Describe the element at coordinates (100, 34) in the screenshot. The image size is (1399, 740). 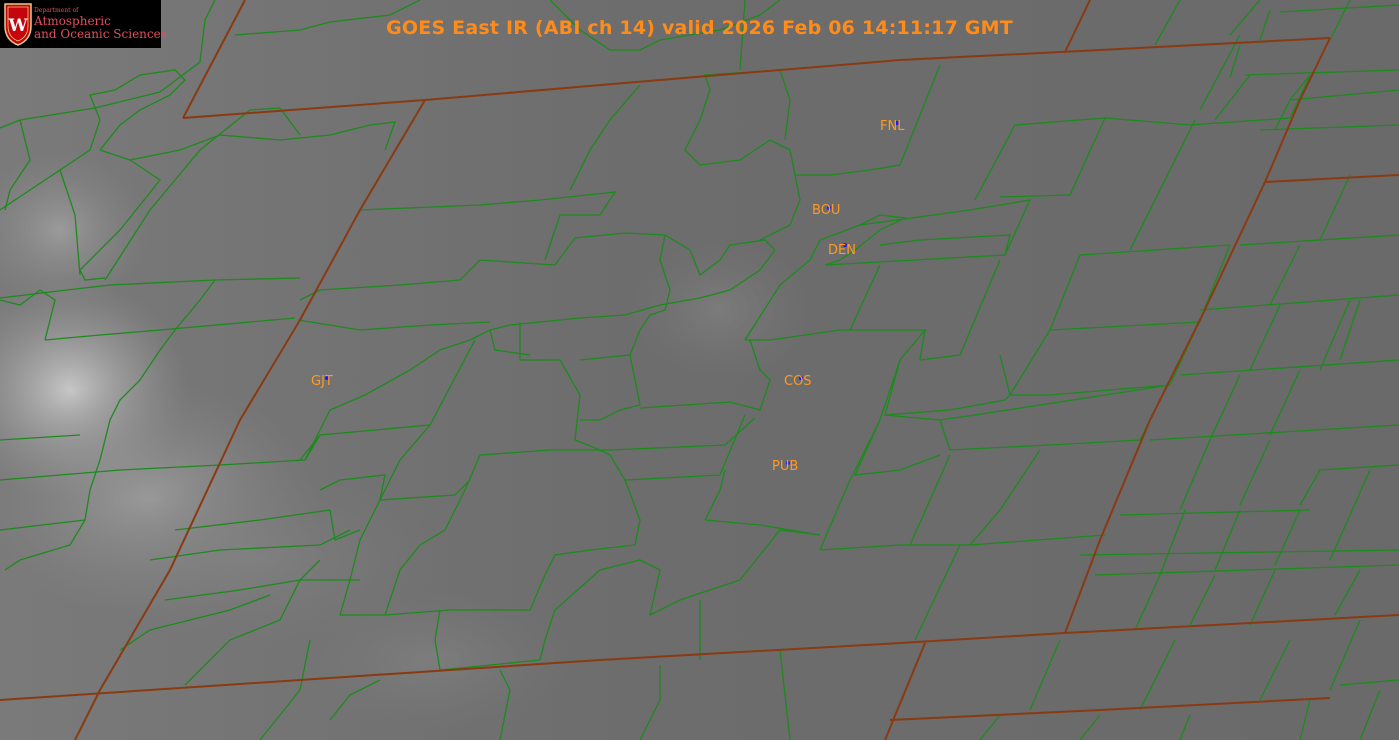
I see `logo-oceanic-sciences: and Oceanic Sciences` at that location.